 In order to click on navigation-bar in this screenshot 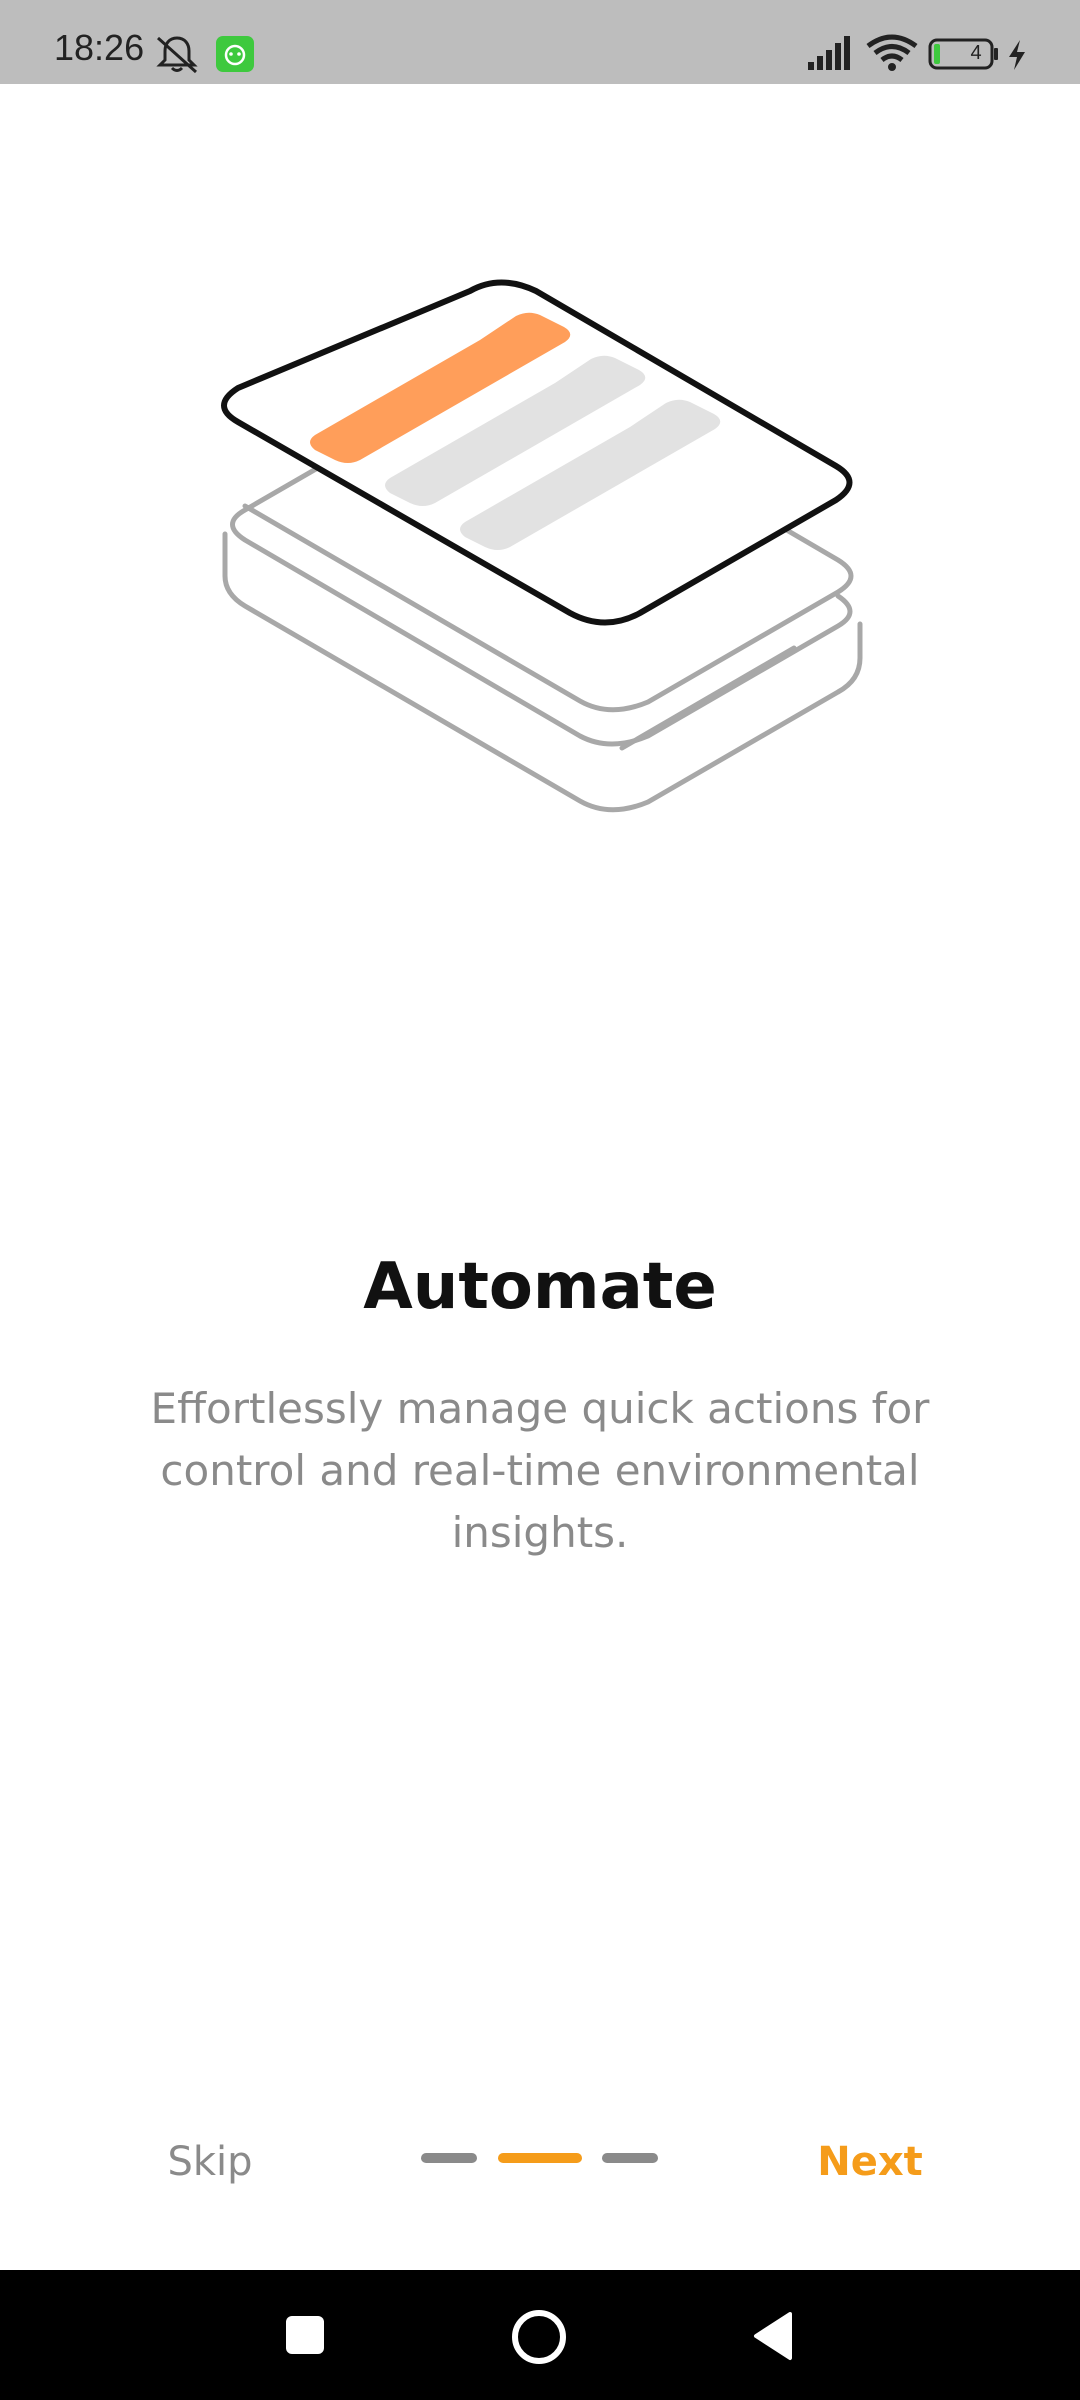, I will do `click(540, 2335)`.